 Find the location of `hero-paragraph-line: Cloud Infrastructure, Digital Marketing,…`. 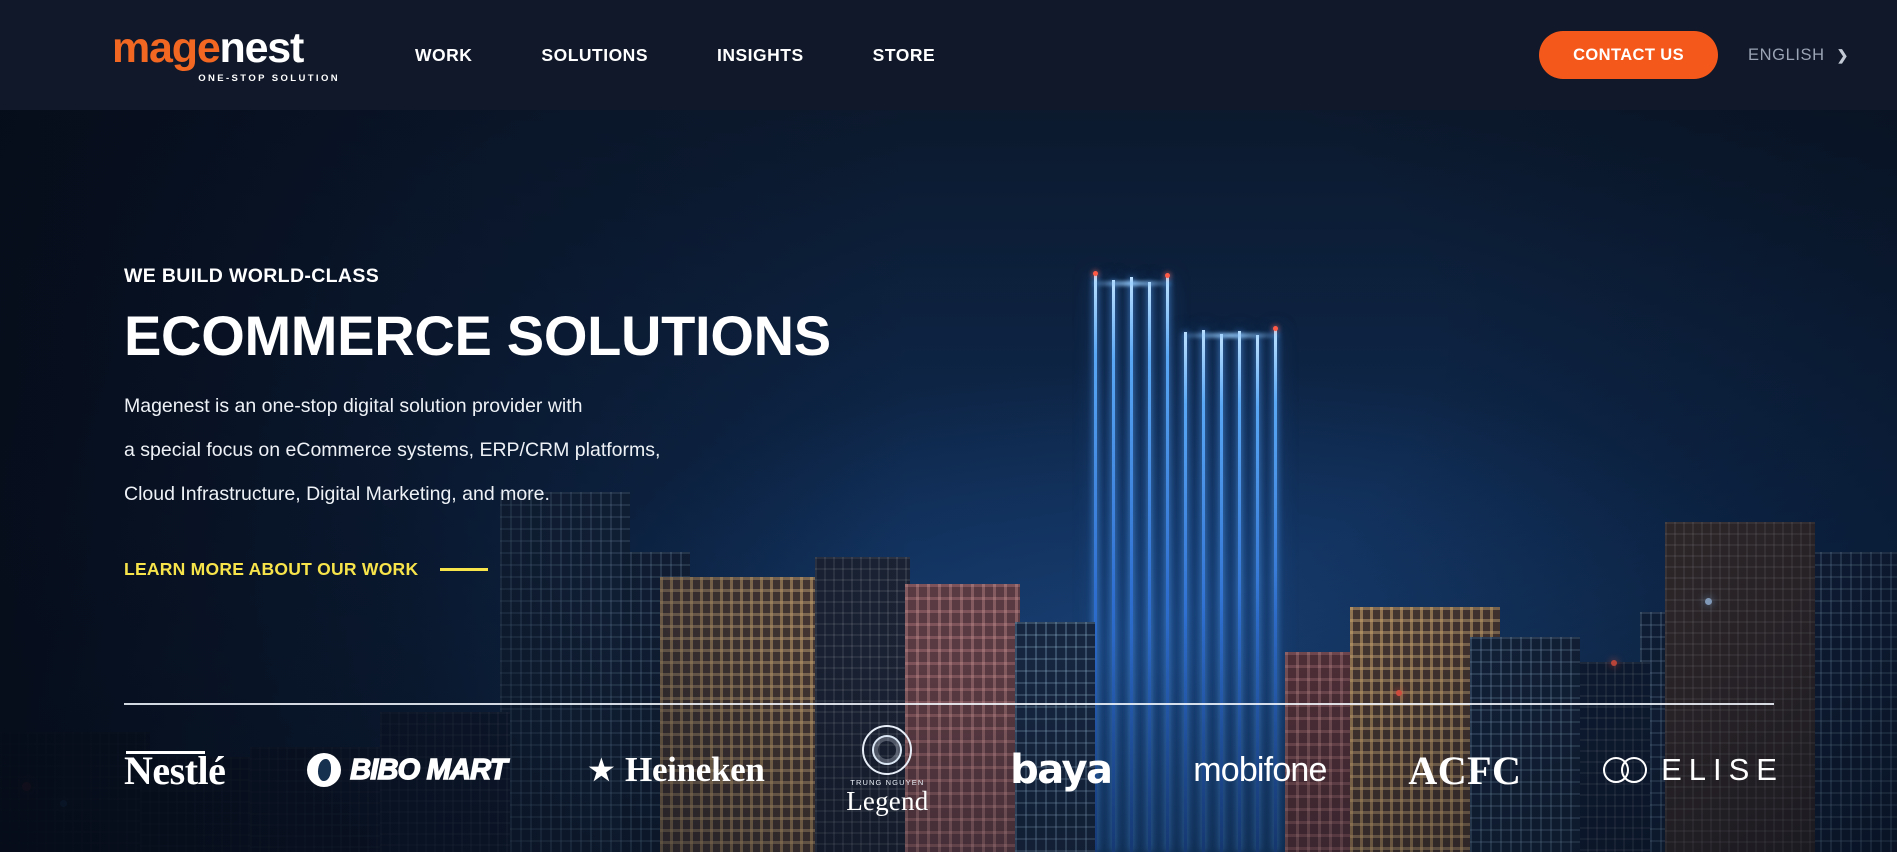

hero-paragraph-line: Cloud Infrastructure, Digital Marketing,… is located at coordinates (337, 494).